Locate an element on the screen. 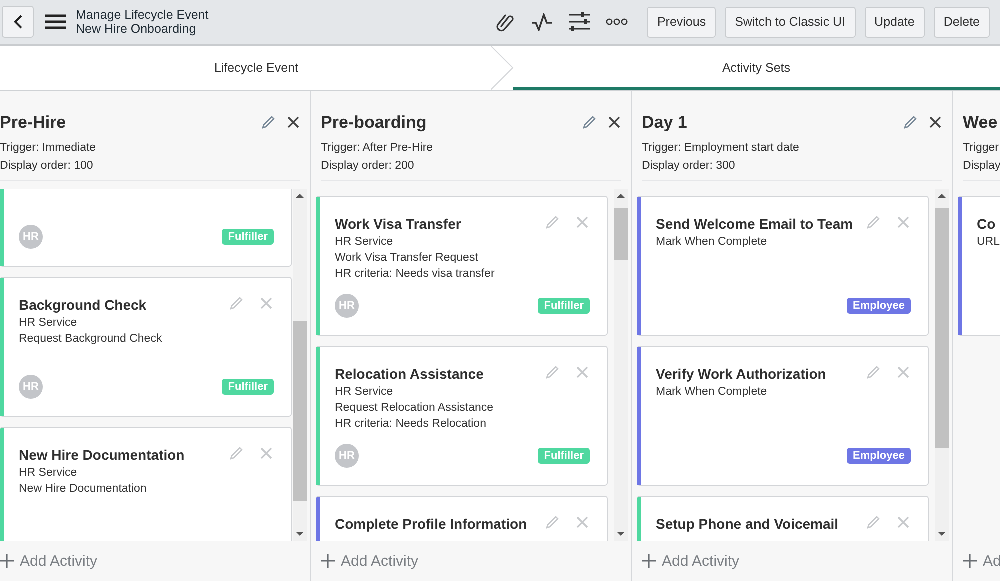 The height and width of the screenshot is (581, 1000). settings-icon is located at coordinates (579, 22).